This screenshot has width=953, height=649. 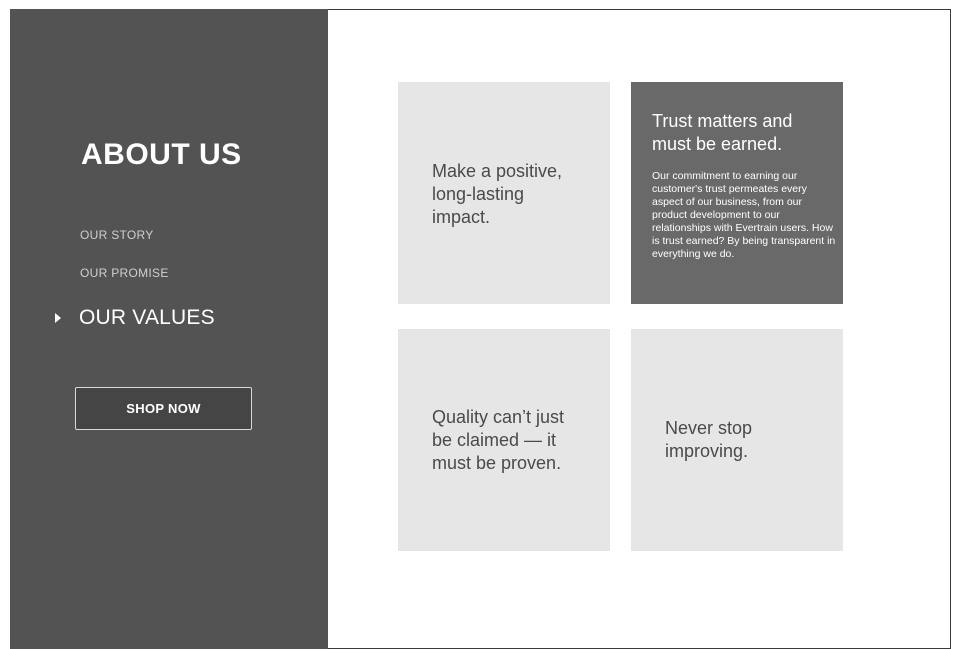 I want to click on value-card-impact: Make a positive, long-lasting impact., so click(x=504, y=193).